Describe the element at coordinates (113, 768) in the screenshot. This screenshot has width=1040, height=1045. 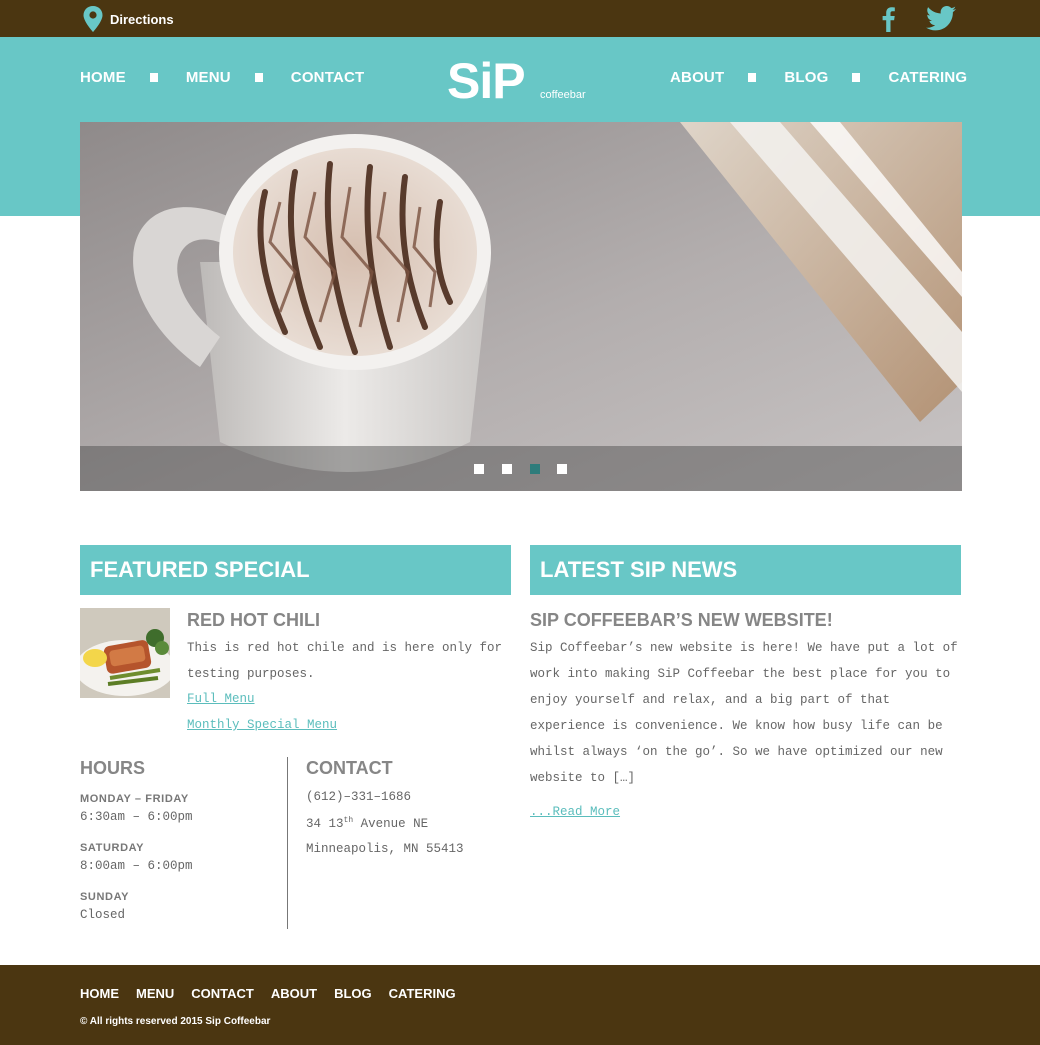
I see `hours-heading: HOURS` at that location.